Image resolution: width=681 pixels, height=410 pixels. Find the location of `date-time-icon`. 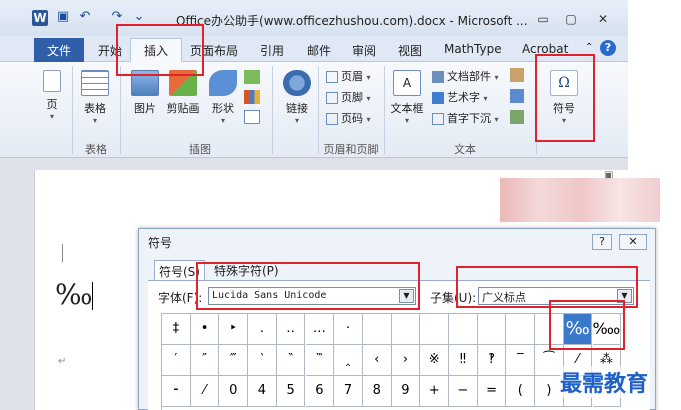

date-time-icon is located at coordinates (517, 96).